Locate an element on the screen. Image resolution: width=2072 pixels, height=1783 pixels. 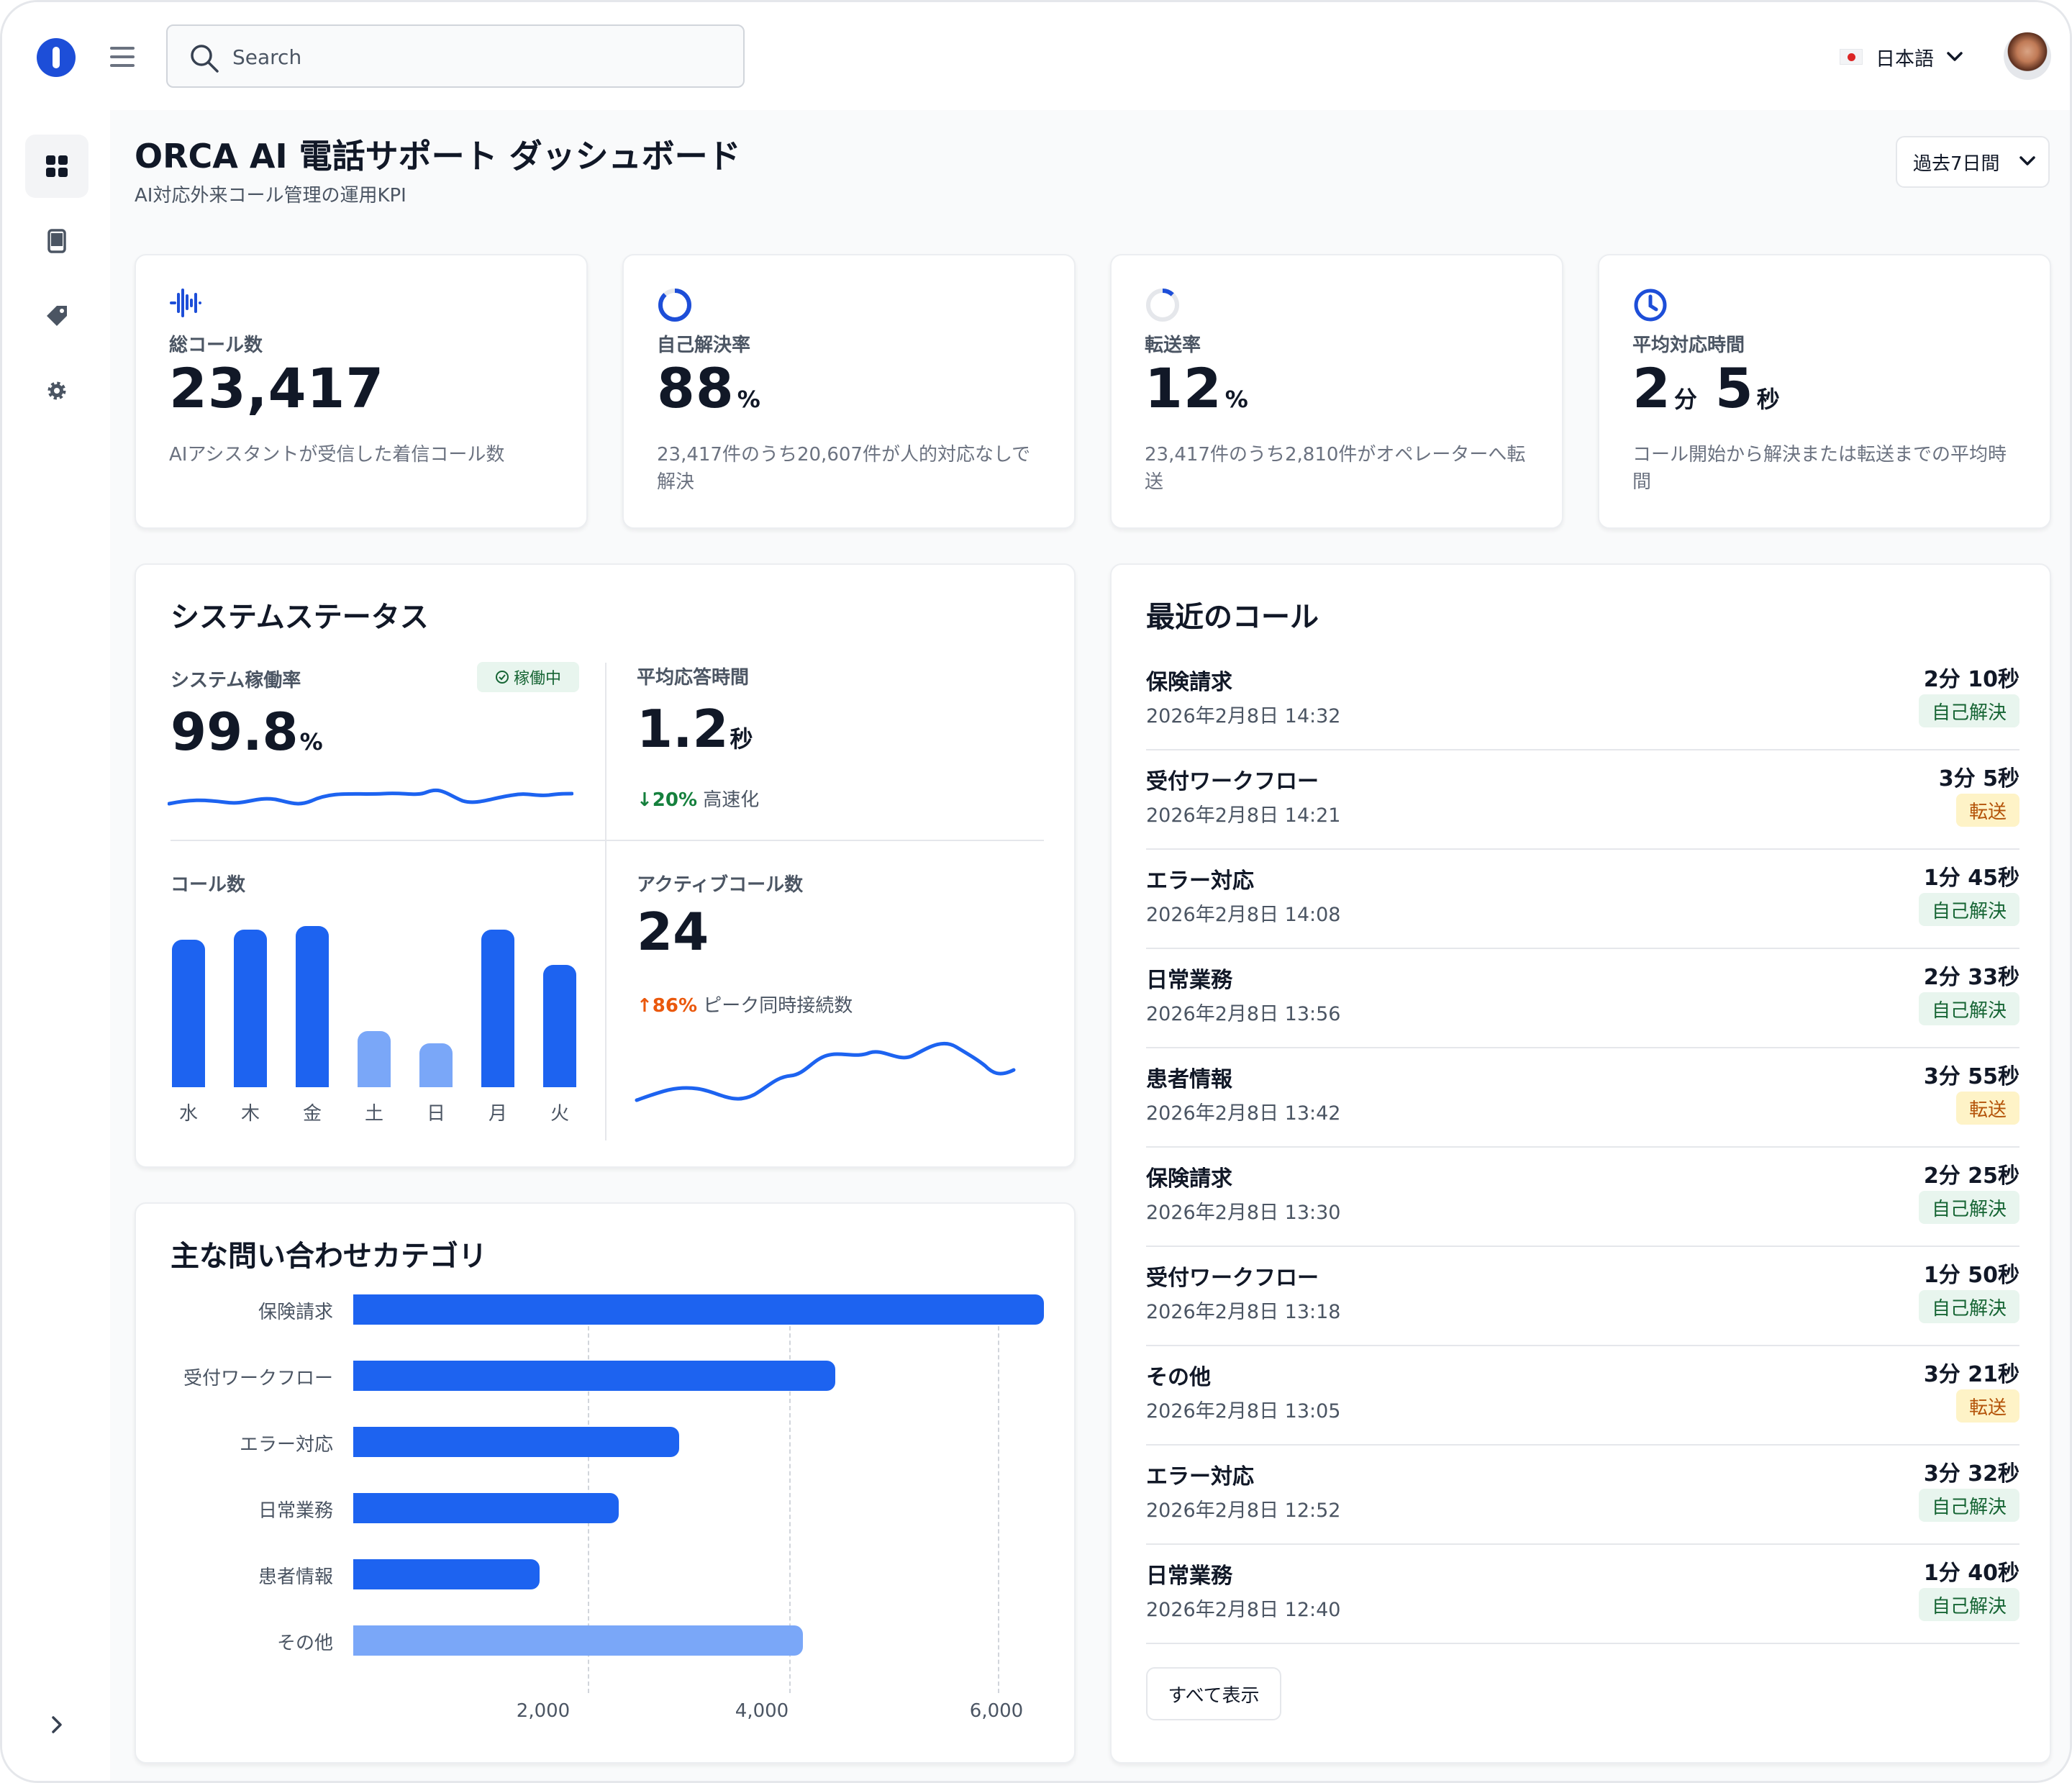
top-bar: Search 日本語 is located at coordinates (1036, 56).